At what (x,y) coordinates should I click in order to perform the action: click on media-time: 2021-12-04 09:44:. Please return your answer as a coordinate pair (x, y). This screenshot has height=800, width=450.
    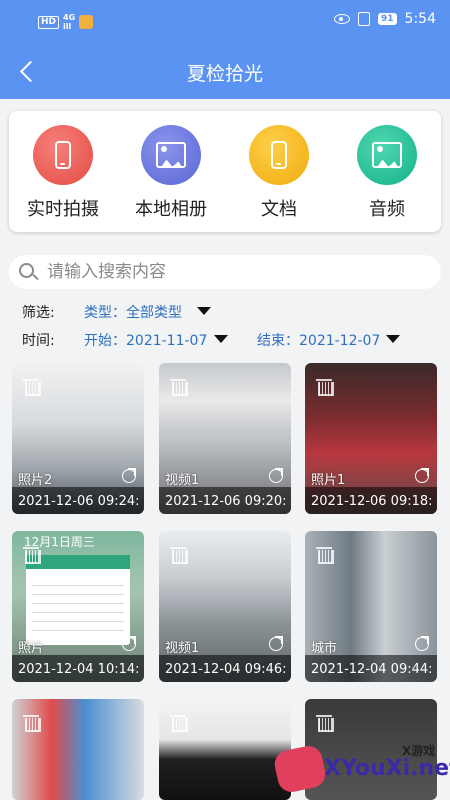
    Looking at the image, I should click on (372, 669).